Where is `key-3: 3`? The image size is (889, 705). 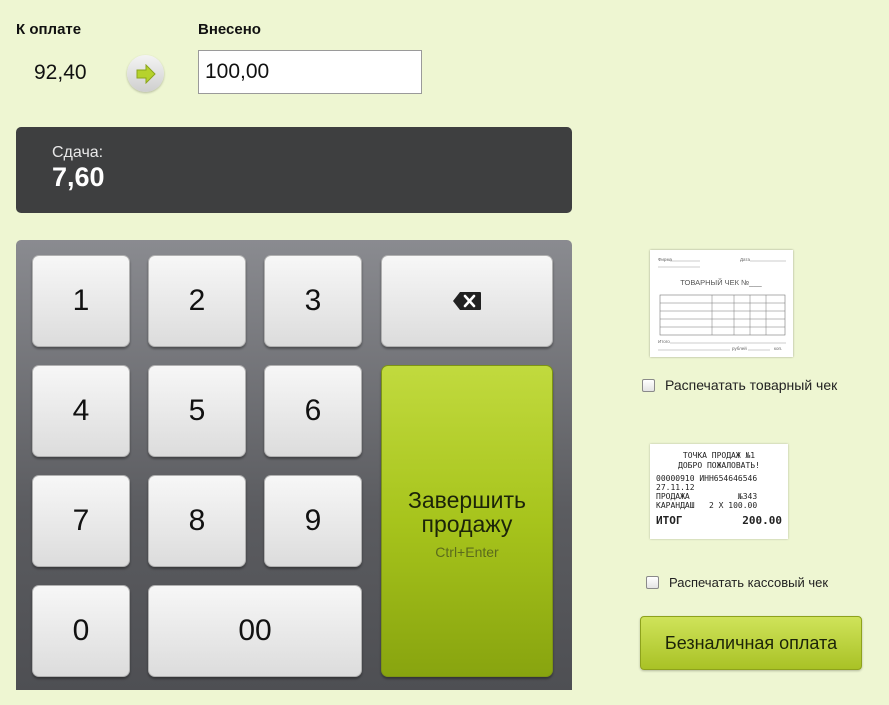 key-3: 3 is located at coordinates (313, 301).